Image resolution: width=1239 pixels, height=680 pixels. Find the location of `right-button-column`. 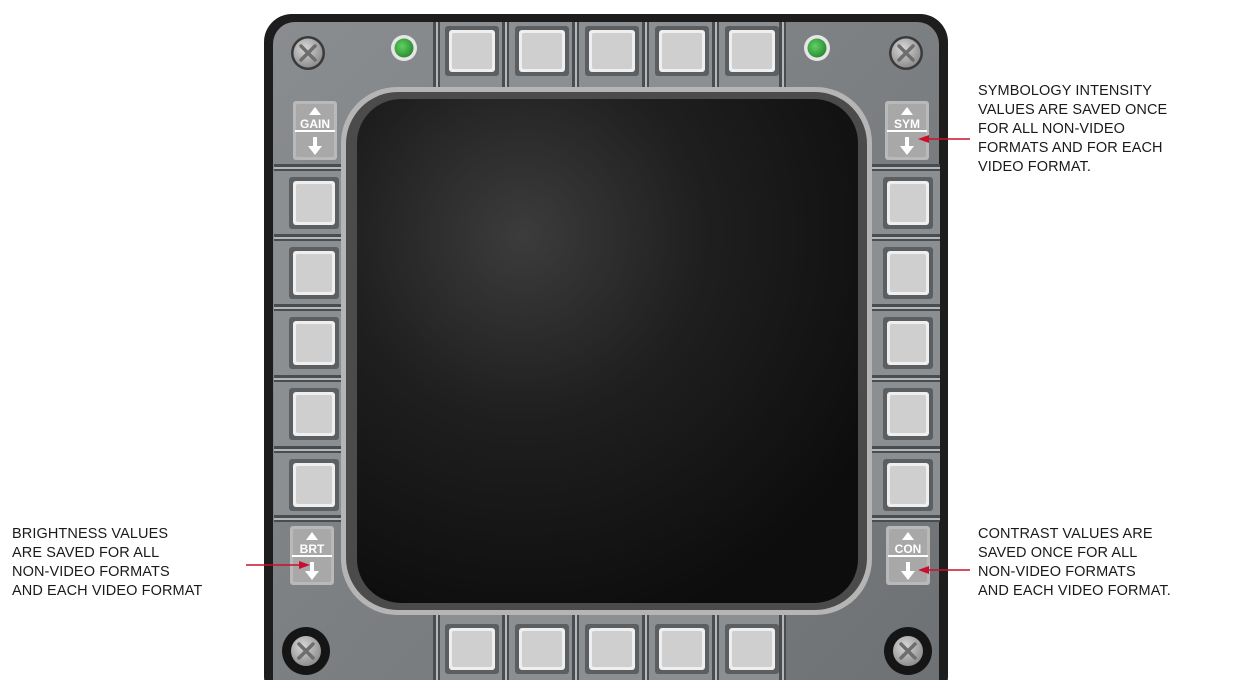

right-button-column is located at coordinates (903, 343).